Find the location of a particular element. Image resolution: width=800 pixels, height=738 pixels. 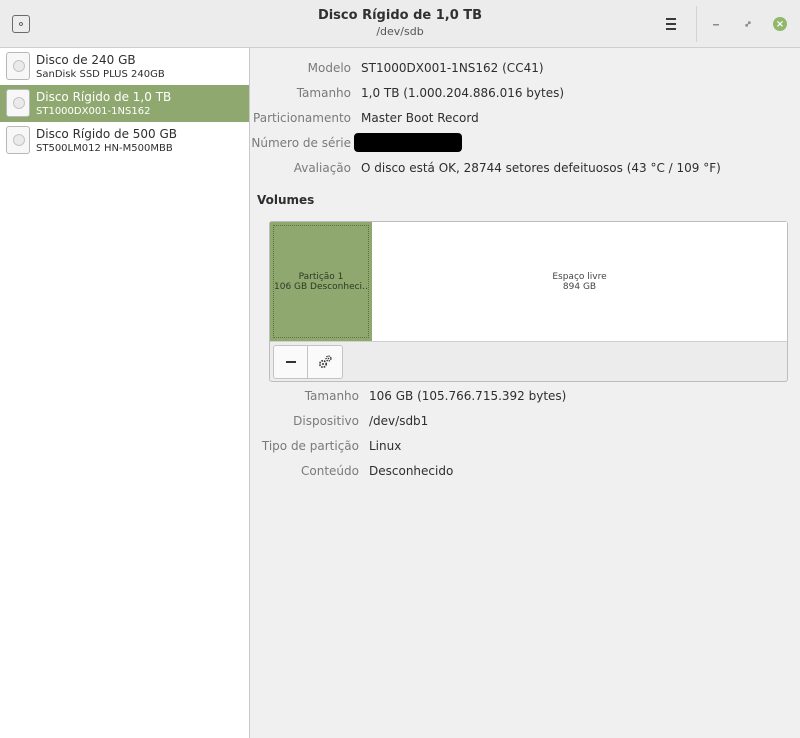

volume-toolbar is located at coordinates (308, 362).